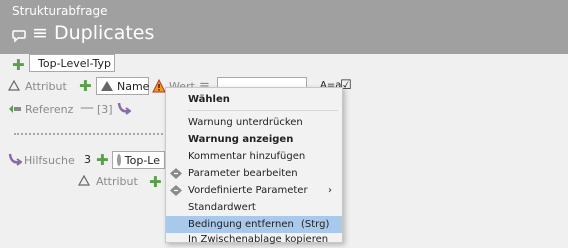  I want to click on menu-item-label: Warnung anzeigen, so click(241, 139).